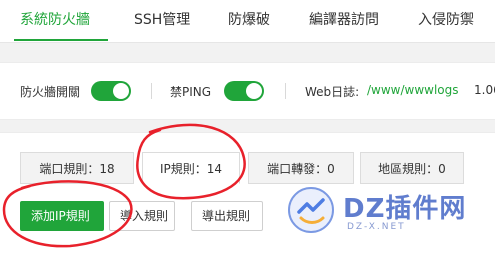 This screenshot has width=495, height=253. What do you see at coordinates (191, 92) in the screenshot?
I see `ping-label: 禁PING` at bounding box center [191, 92].